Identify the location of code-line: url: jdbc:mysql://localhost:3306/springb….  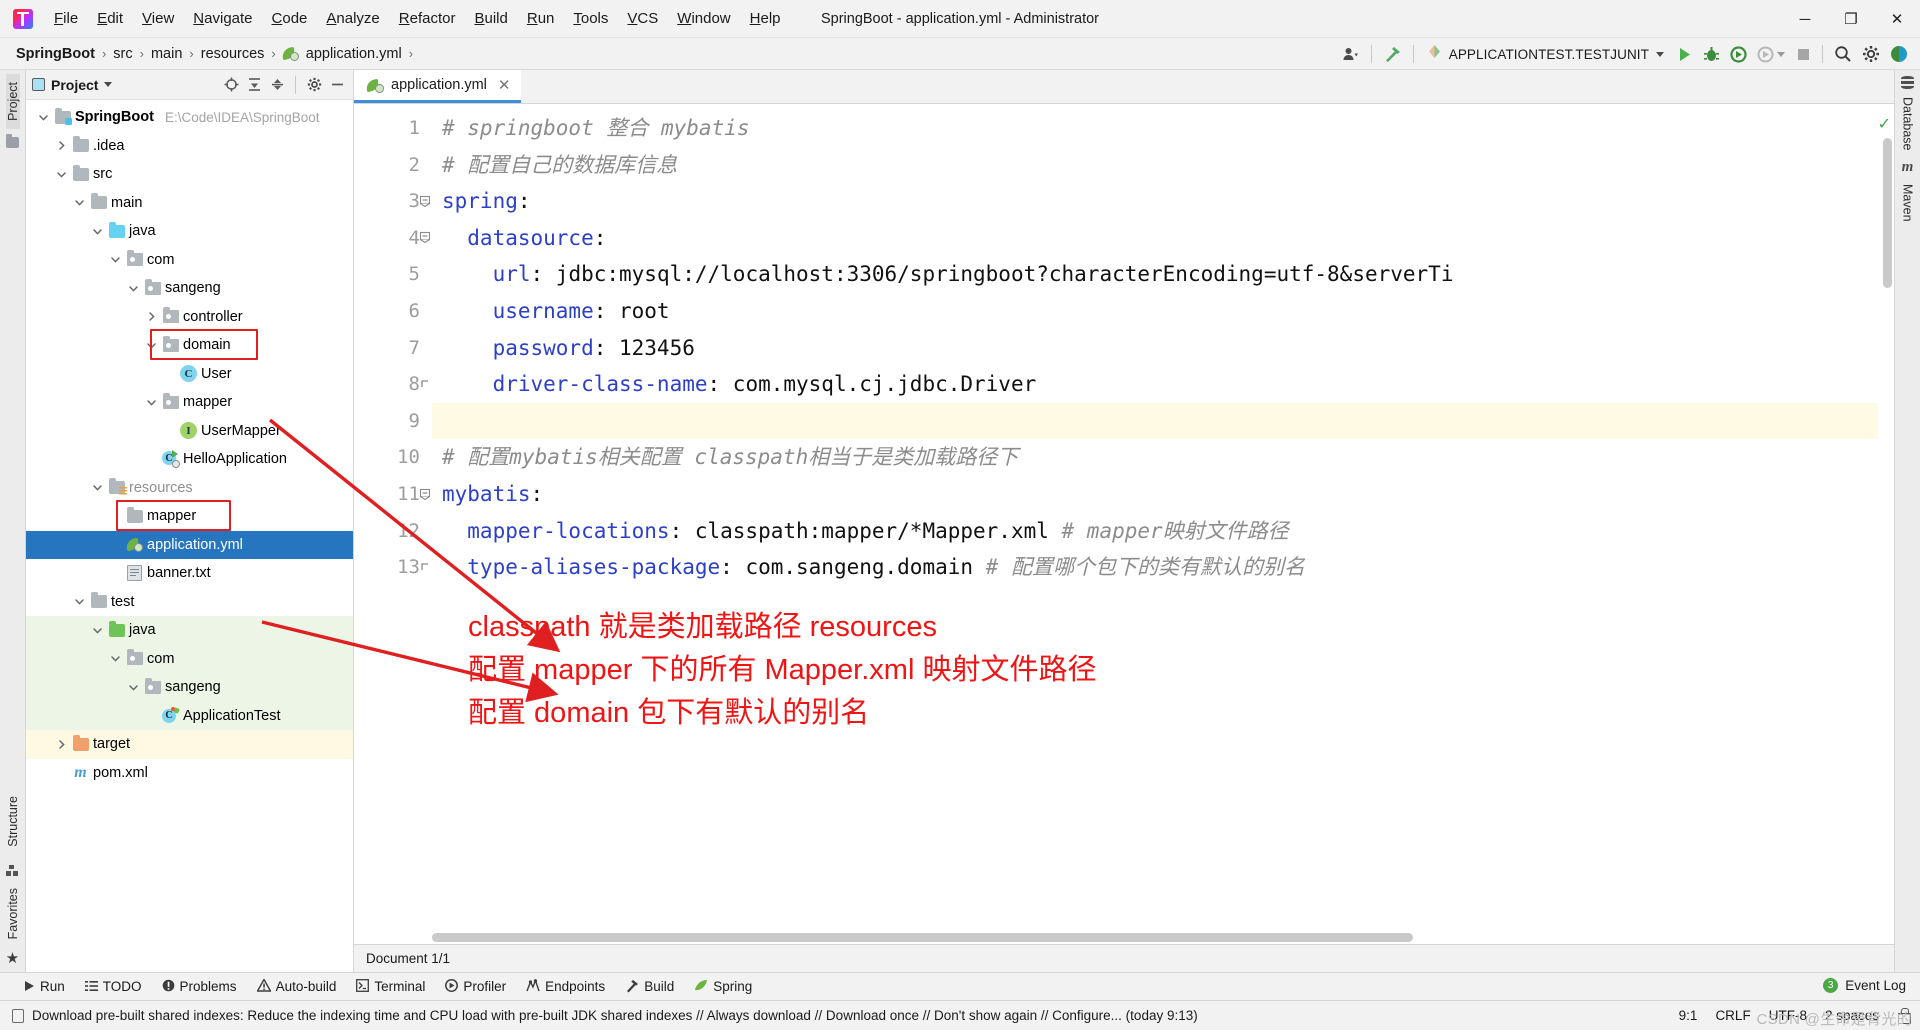
(1163, 274).